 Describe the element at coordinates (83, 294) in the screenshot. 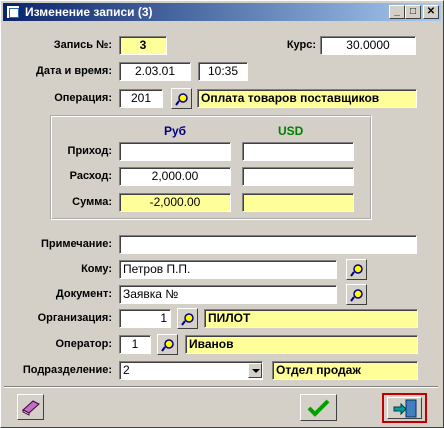

I see `document-label: Документ:` at that location.